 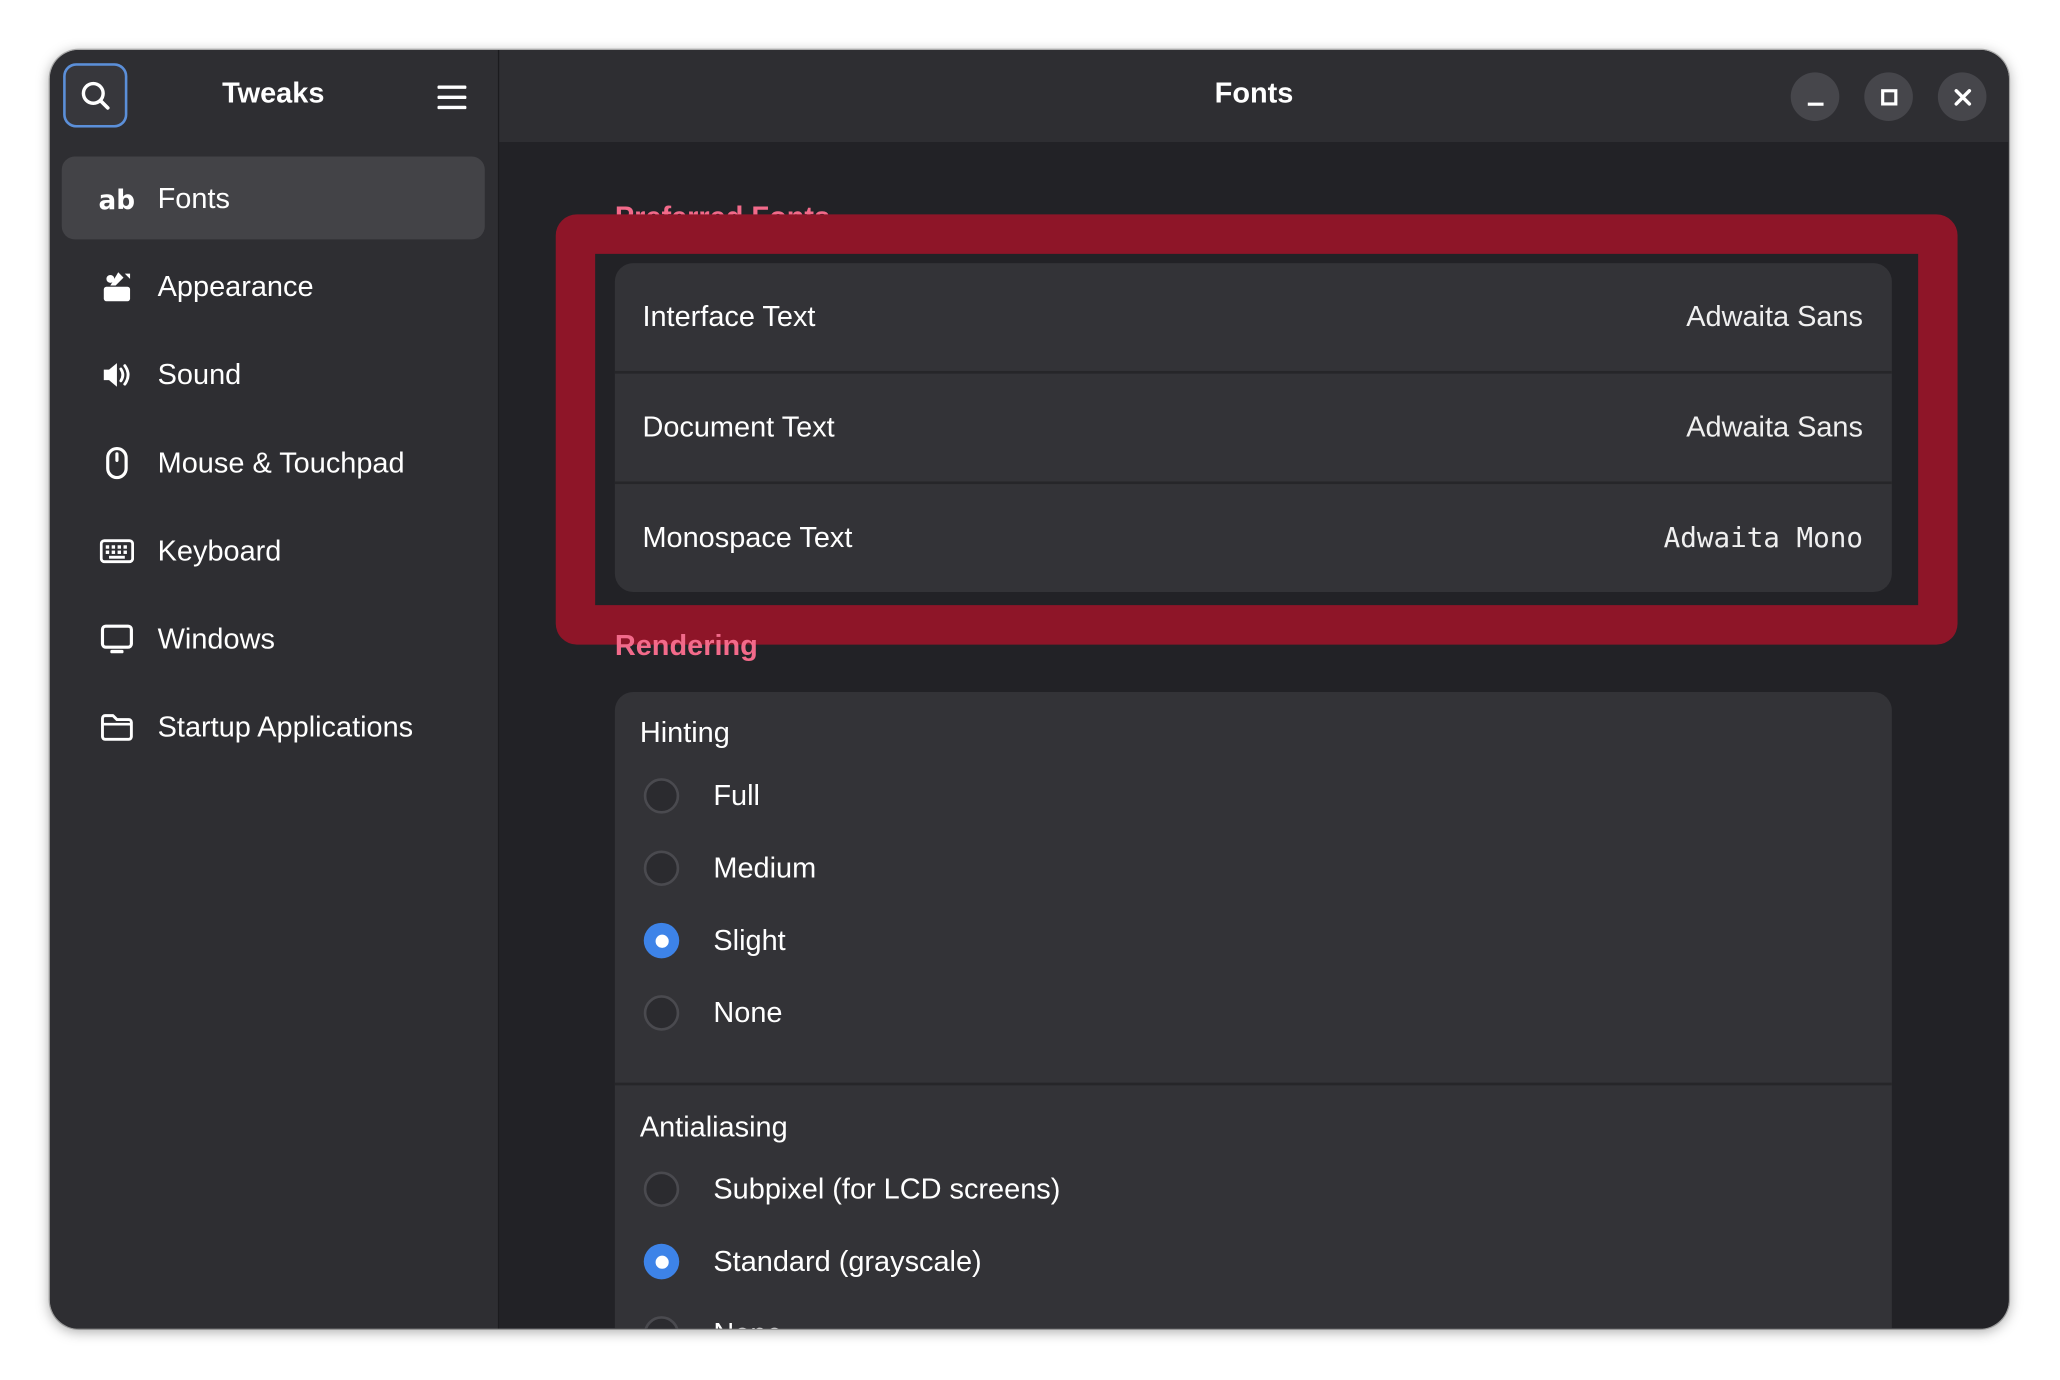 I want to click on minimize-icon, so click(x=1815, y=103).